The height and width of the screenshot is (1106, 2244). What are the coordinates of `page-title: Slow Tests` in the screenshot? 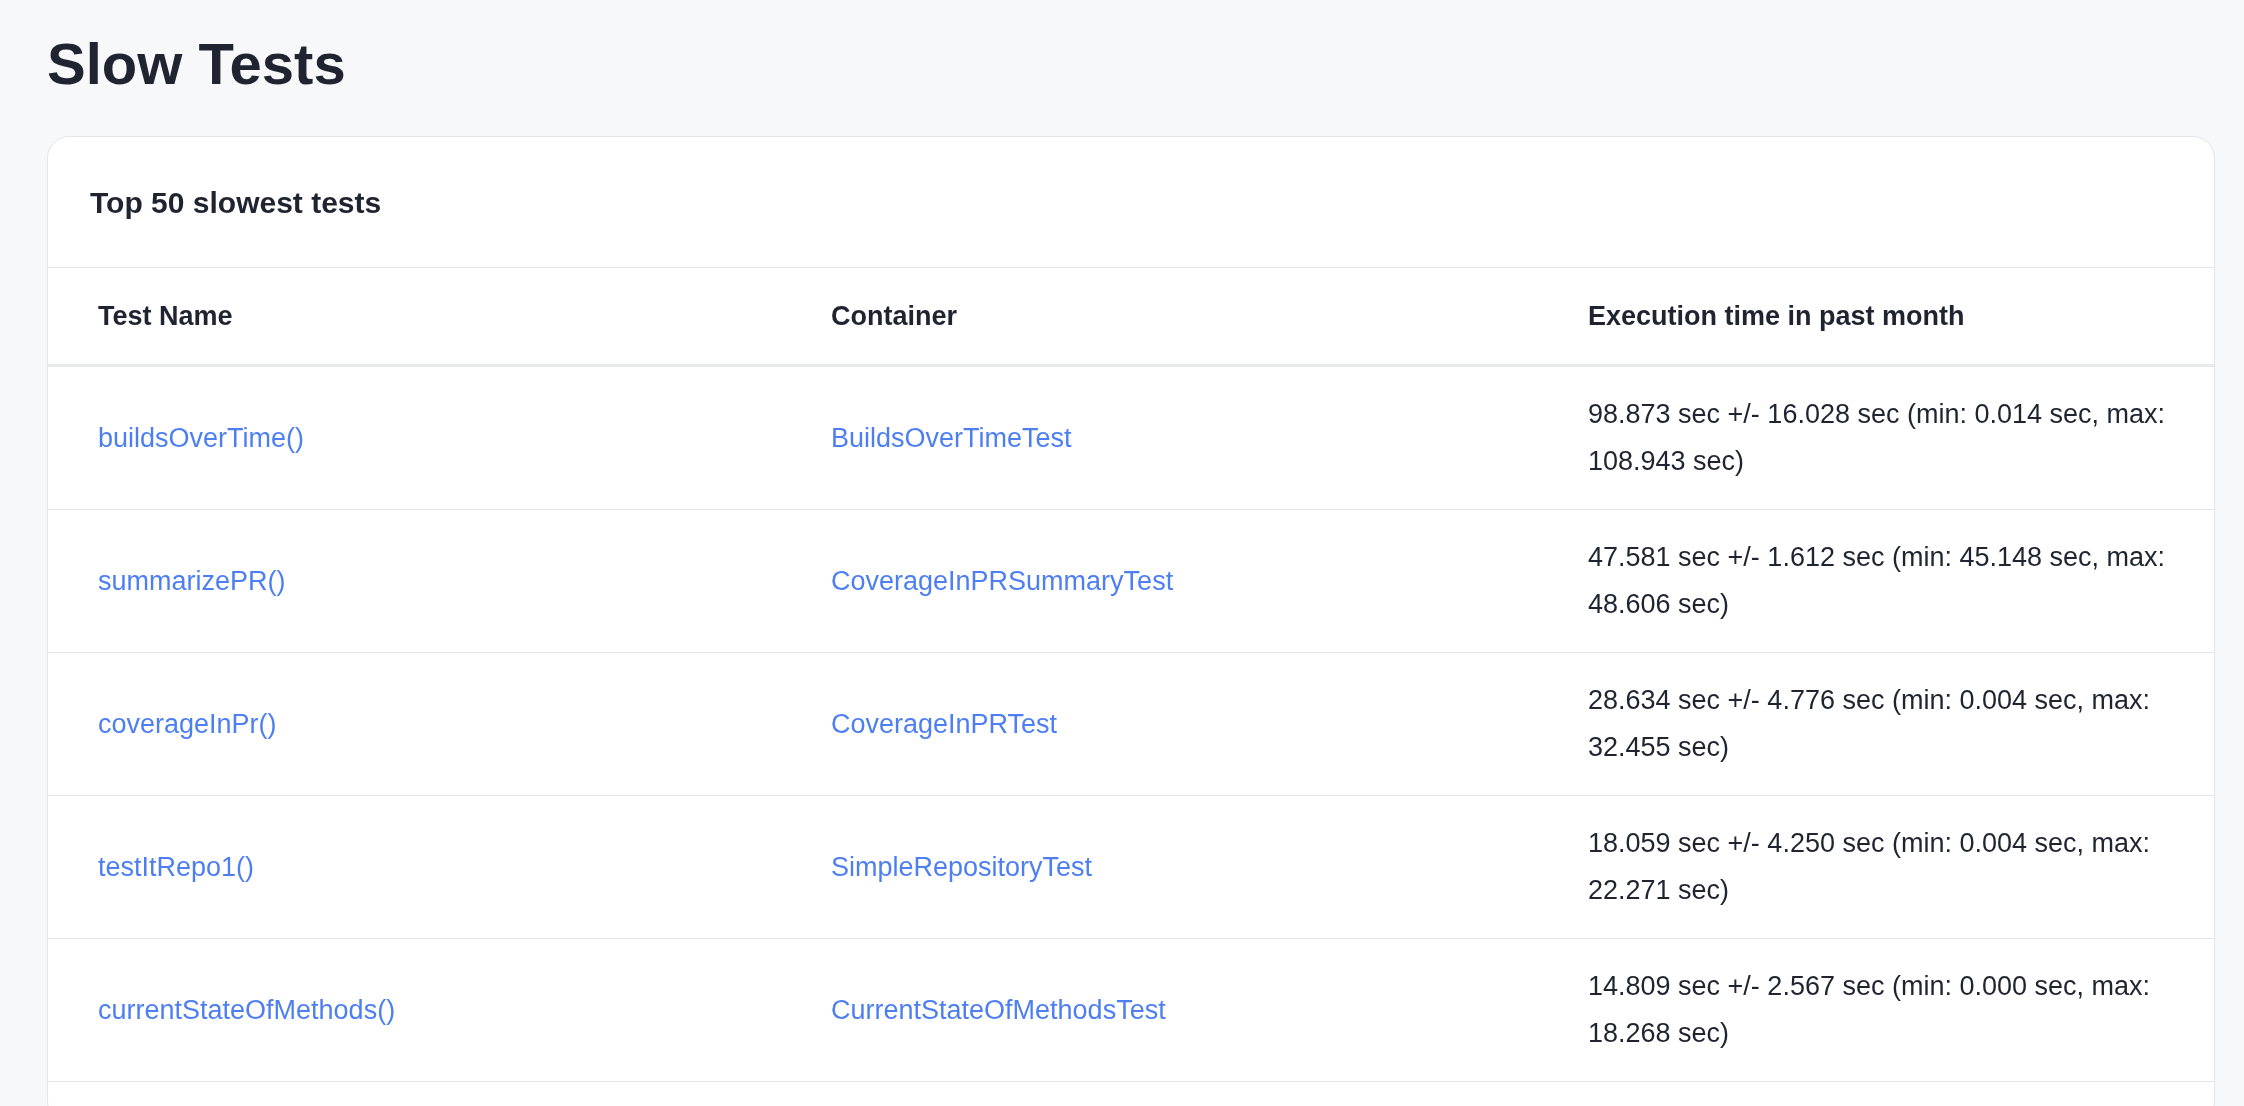 It's located at (197, 64).